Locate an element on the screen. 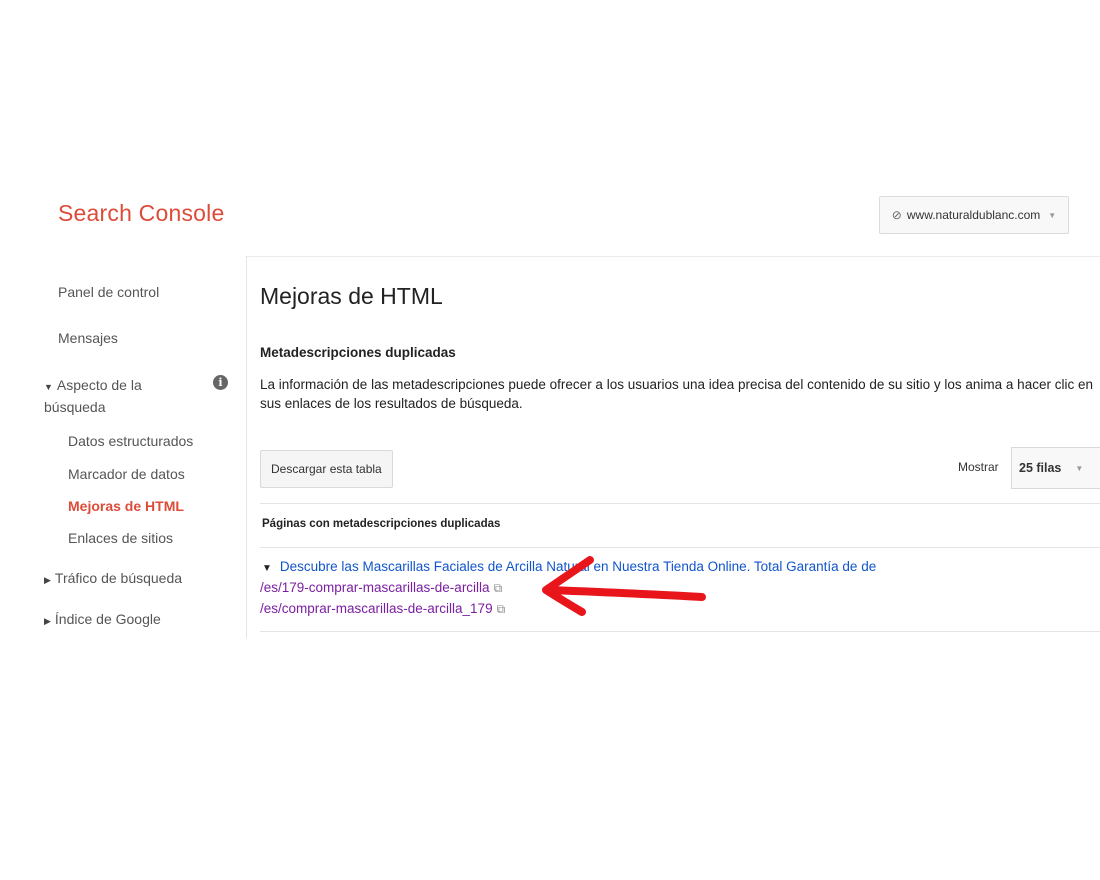 This screenshot has width=1100, height=880. sidebar-item-google-index: ▶ Índice de Google is located at coordinates (102, 619).